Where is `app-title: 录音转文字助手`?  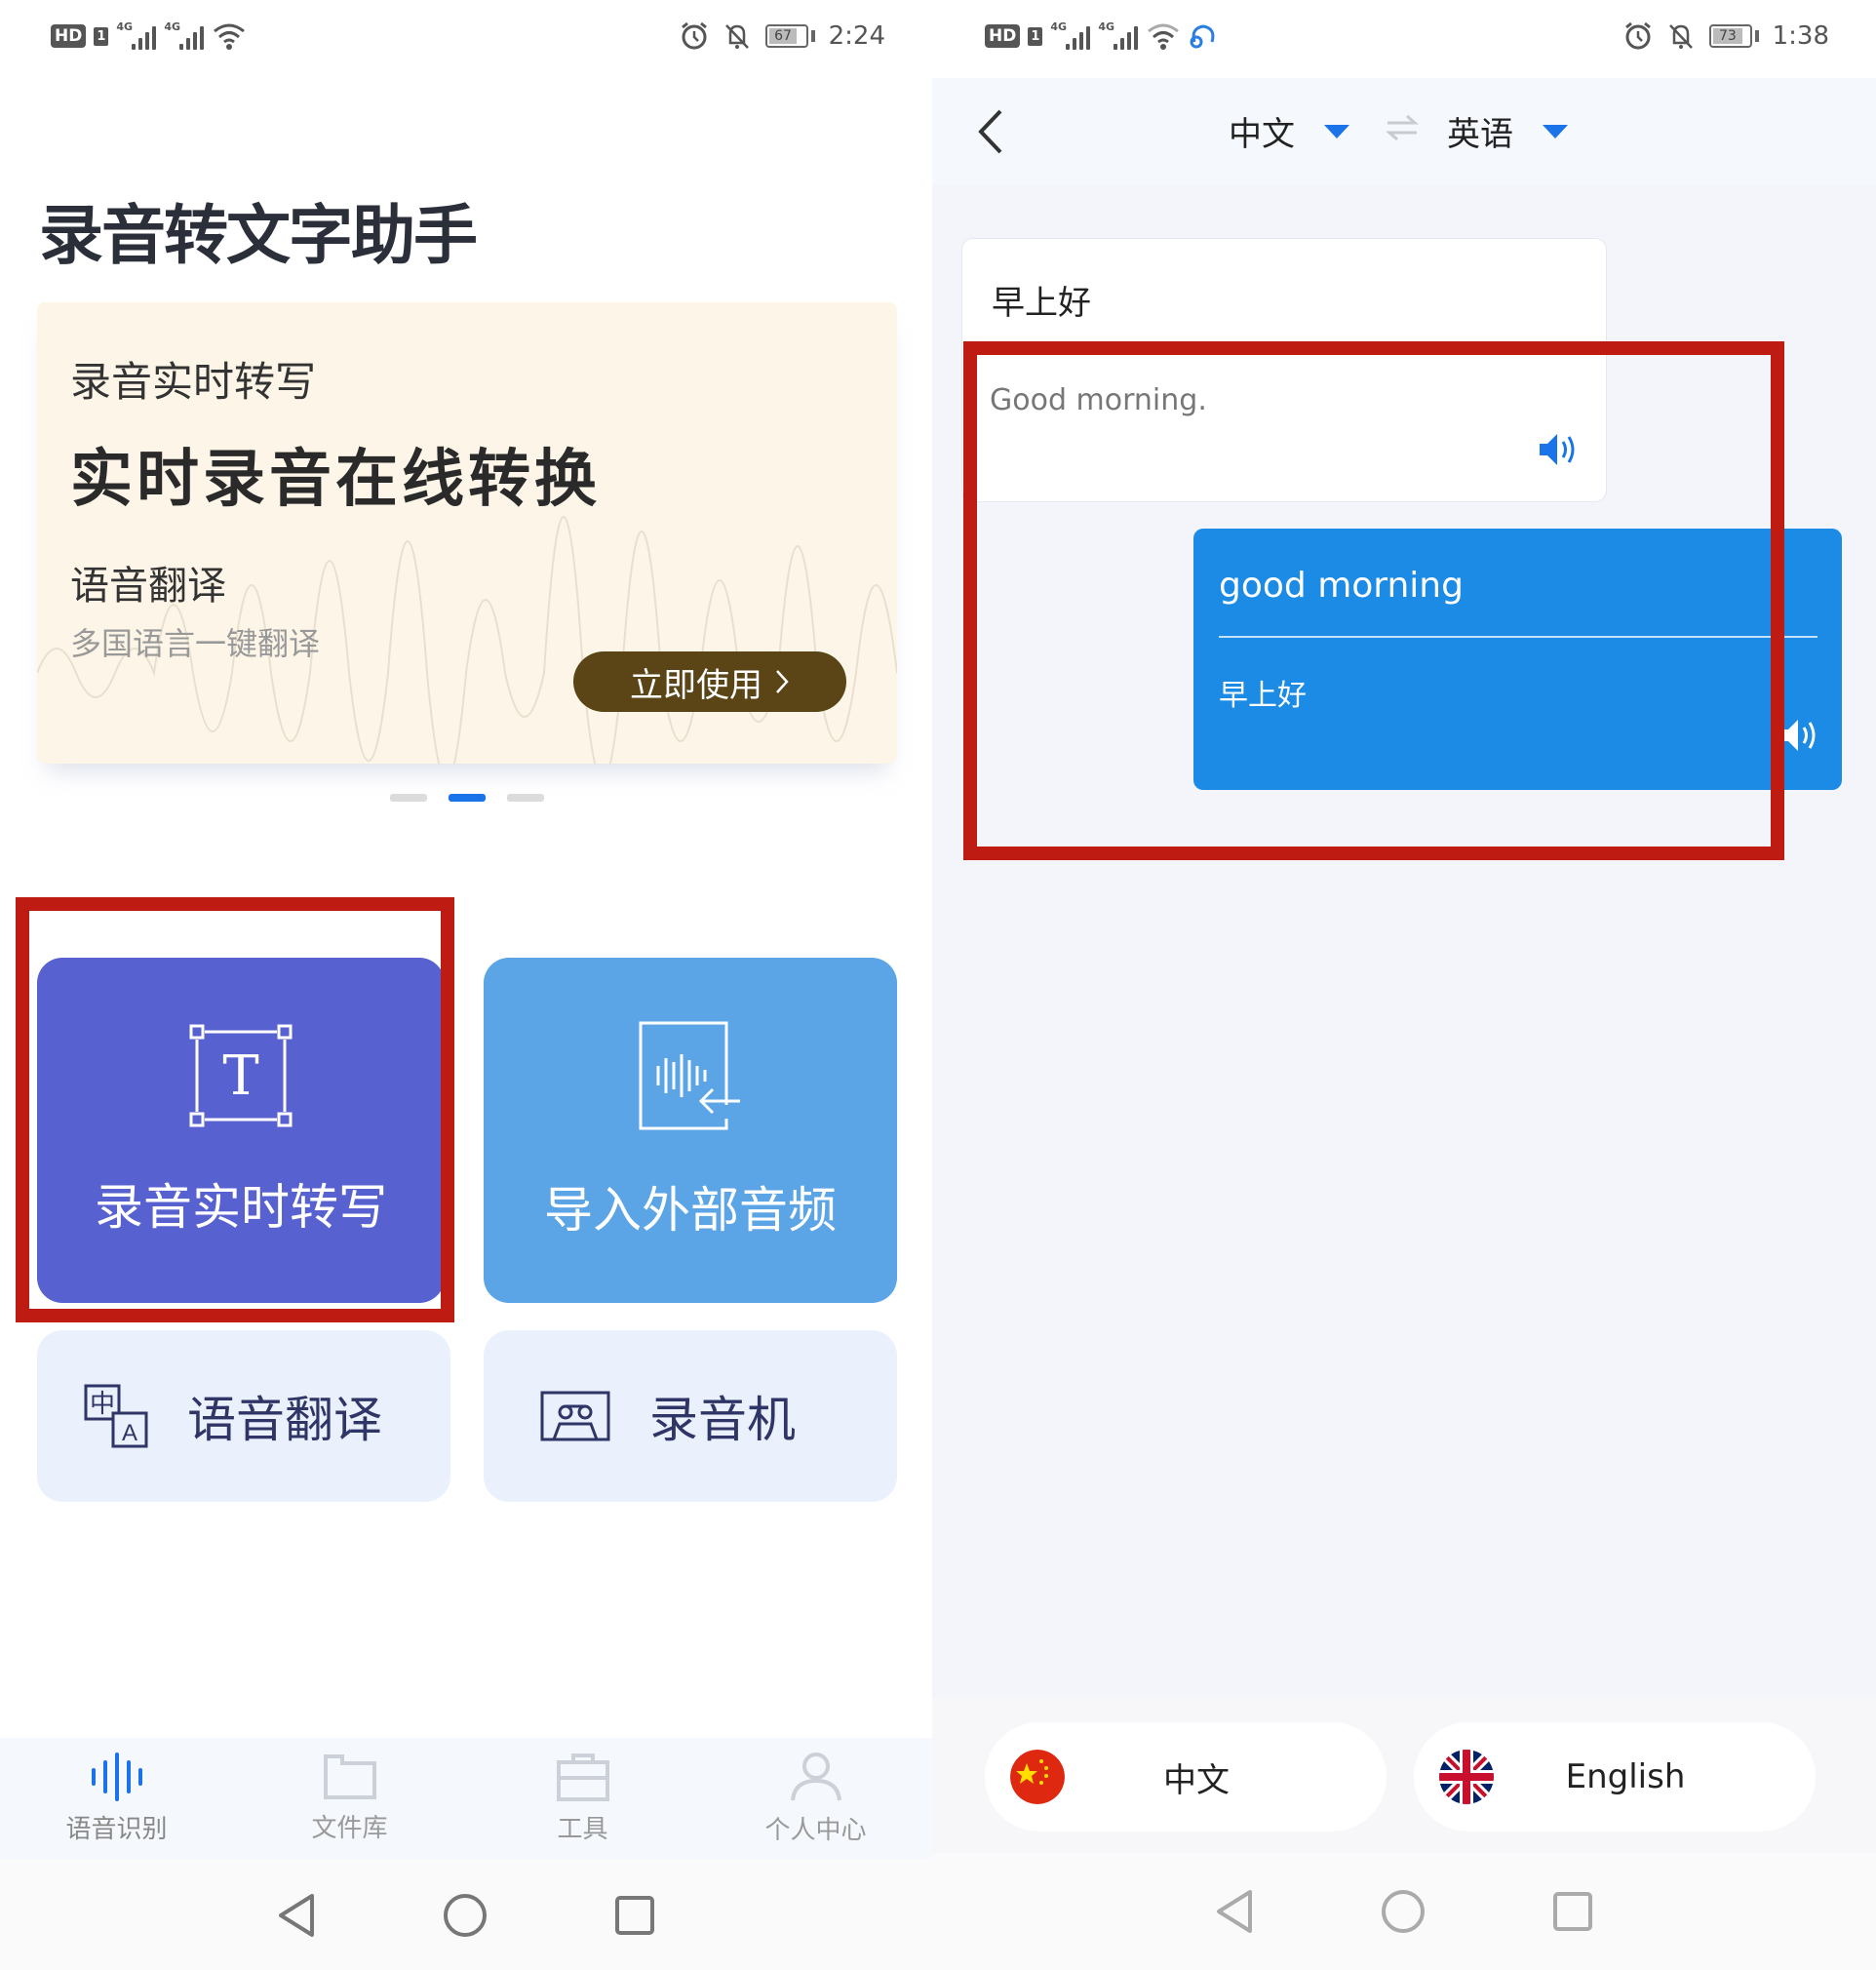 app-title: 录音转文字助手 is located at coordinates (258, 235).